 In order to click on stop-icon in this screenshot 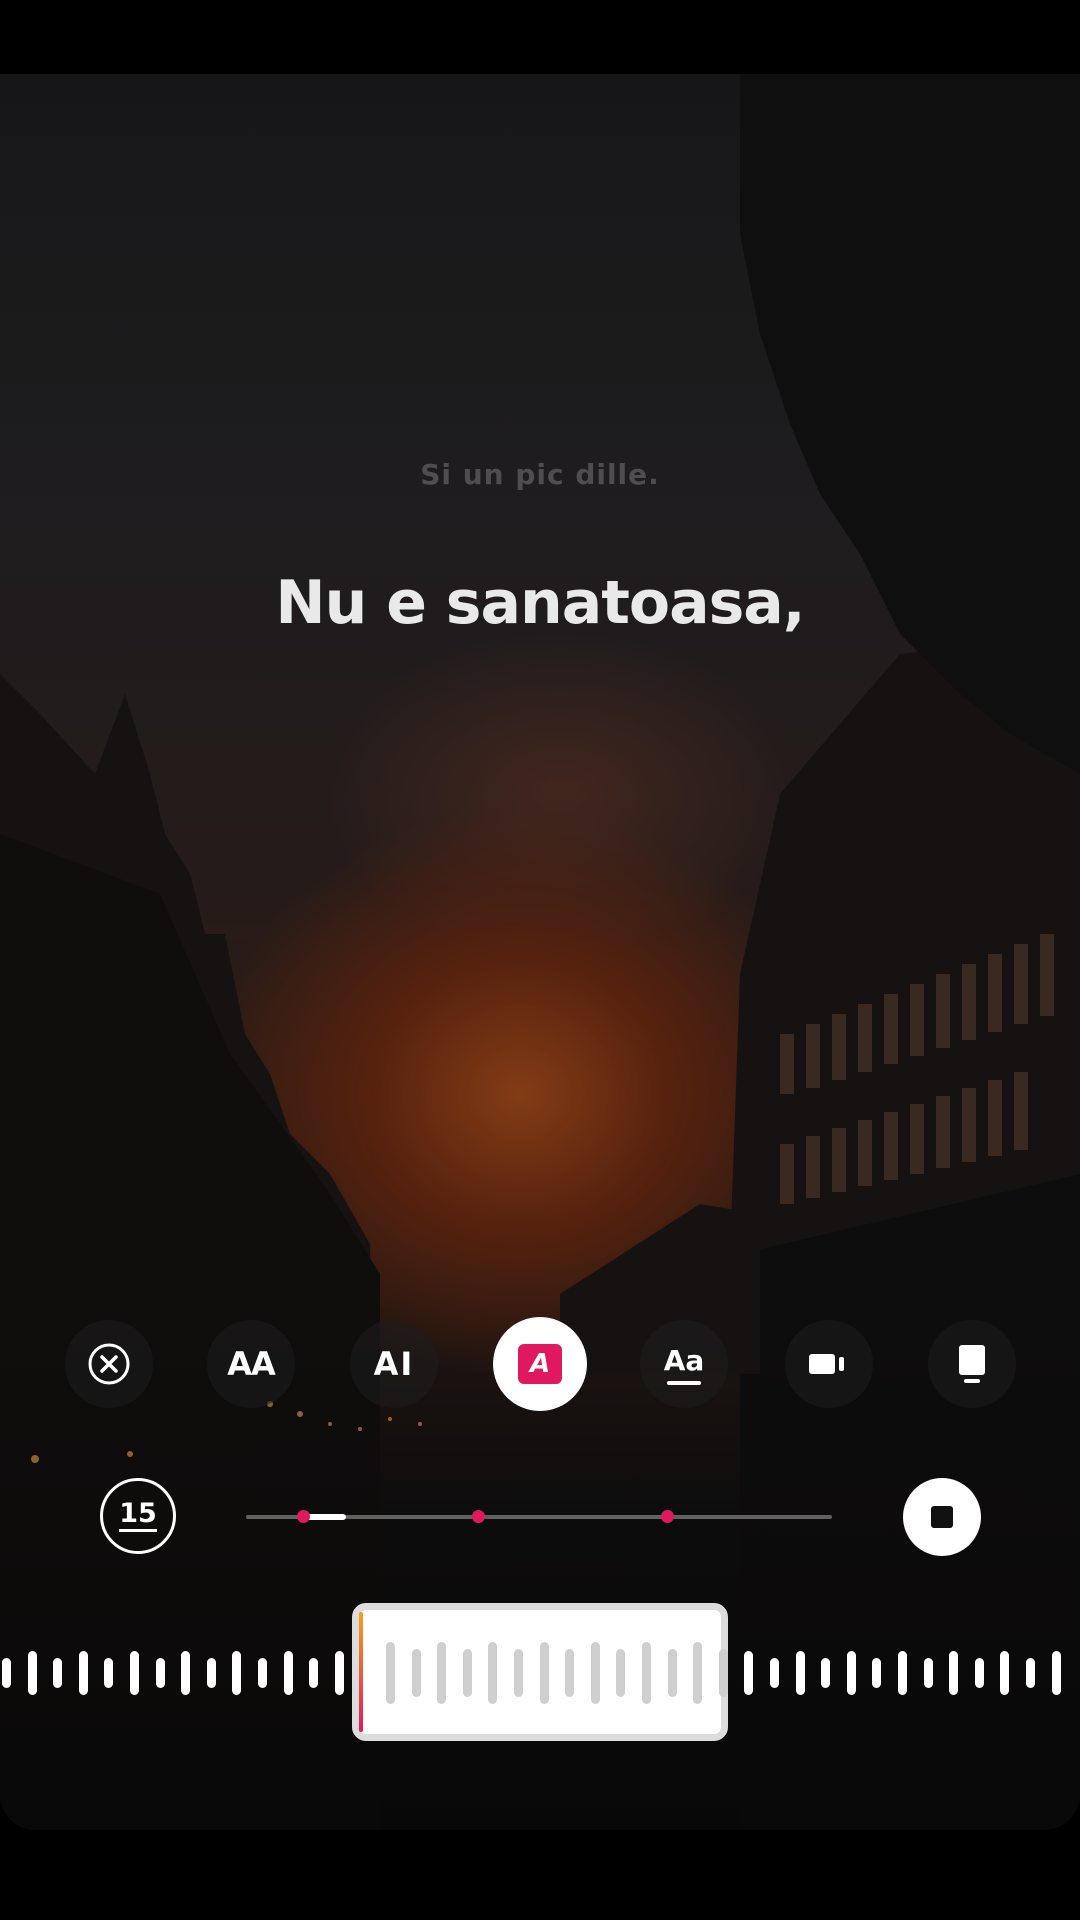, I will do `click(942, 1517)`.